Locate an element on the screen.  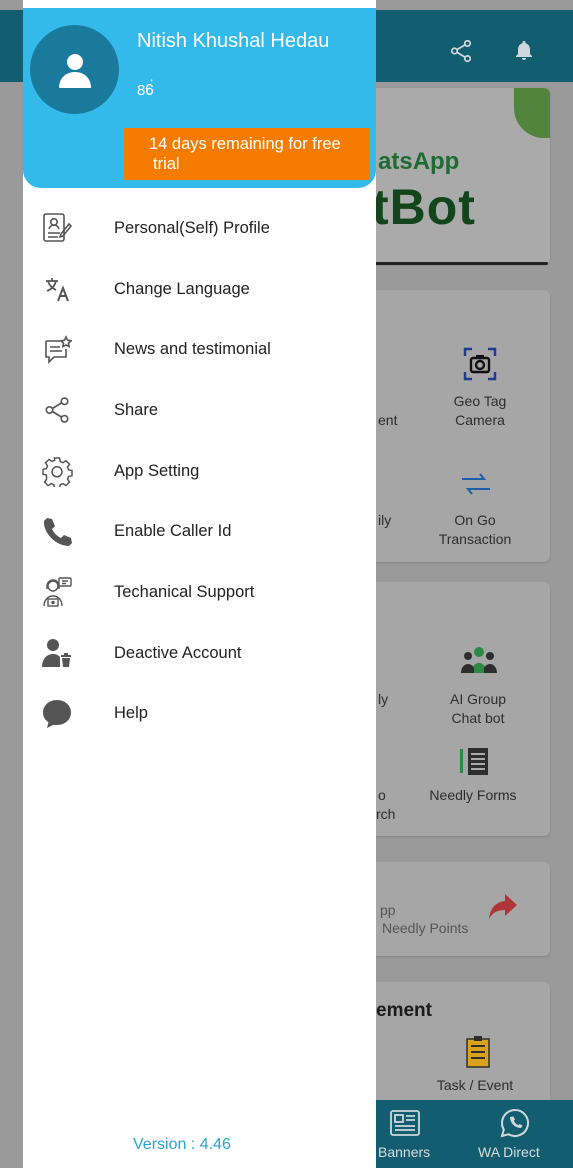
menu-item-help: Help is located at coordinates (199, 714).